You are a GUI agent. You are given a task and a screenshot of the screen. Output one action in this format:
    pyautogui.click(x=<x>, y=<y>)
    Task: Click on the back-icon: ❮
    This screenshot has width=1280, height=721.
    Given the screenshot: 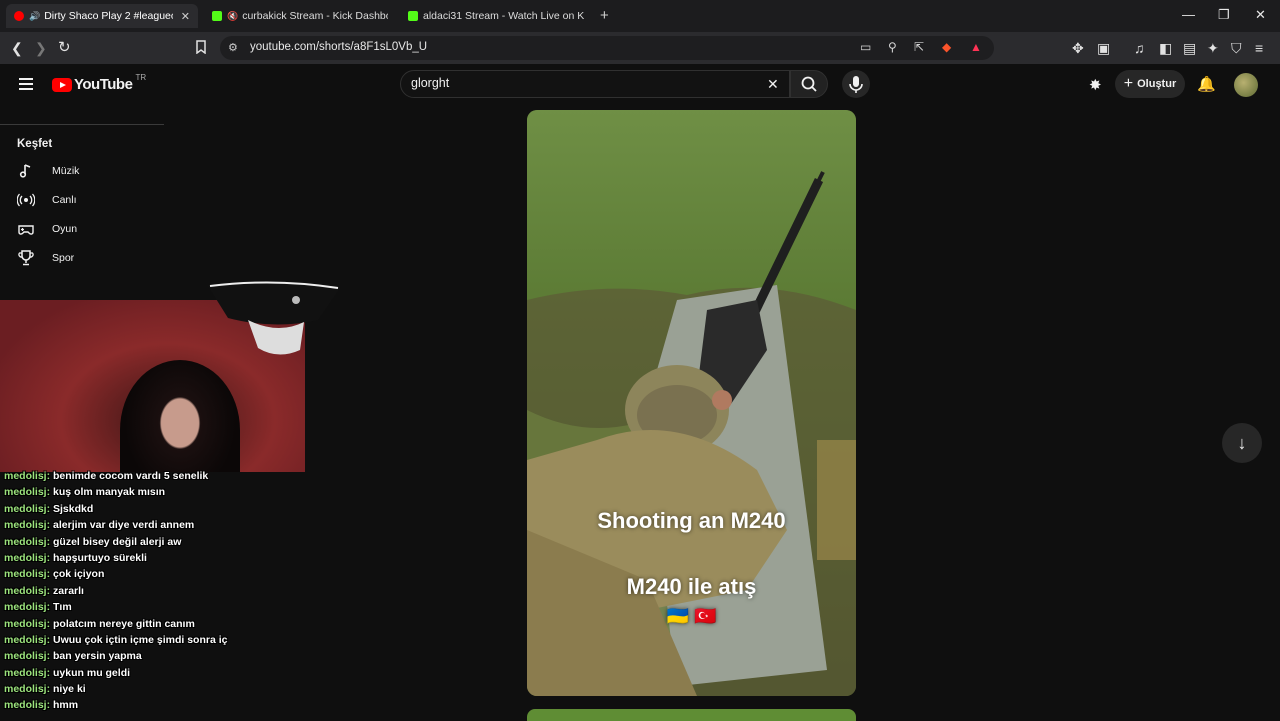 What is the action you would take?
    pyautogui.click(x=17, y=48)
    